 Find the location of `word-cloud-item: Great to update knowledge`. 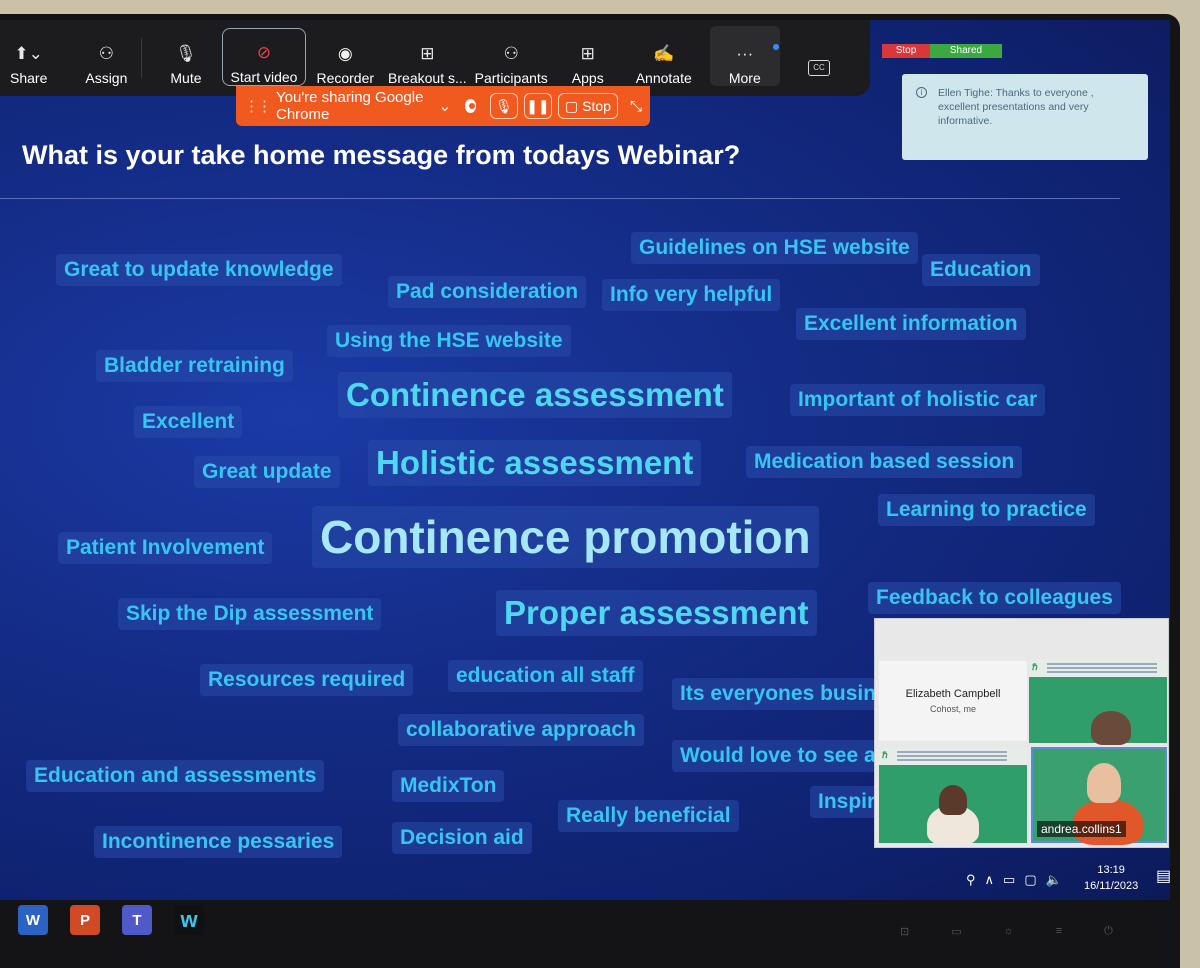

word-cloud-item: Great to update knowledge is located at coordinates (199, 270).